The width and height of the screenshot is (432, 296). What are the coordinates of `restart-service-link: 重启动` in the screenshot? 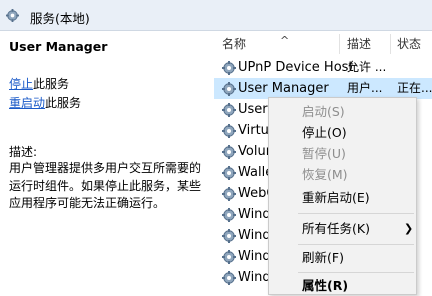 It's located at (27, 103).